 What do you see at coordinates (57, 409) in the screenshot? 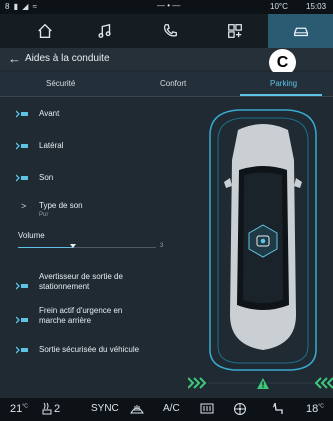
I see `seat-heat-level: 2` at bounding box center [57, 409].